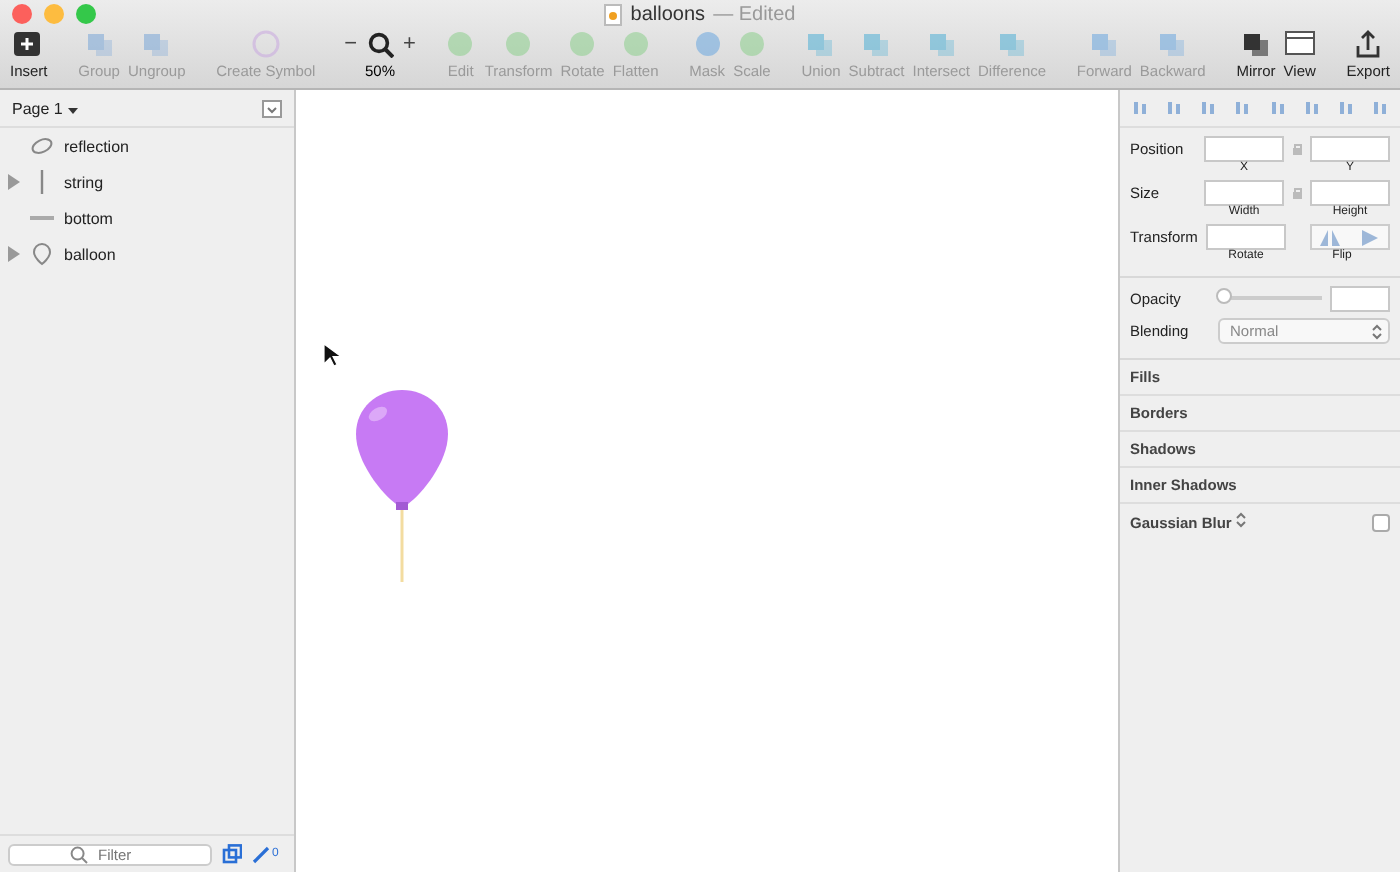 This screenshot has width=1400, height=872. Describe the element at coordinates (1370, 237) in the screenshot. I see `flip-vertical-icon` at that location.